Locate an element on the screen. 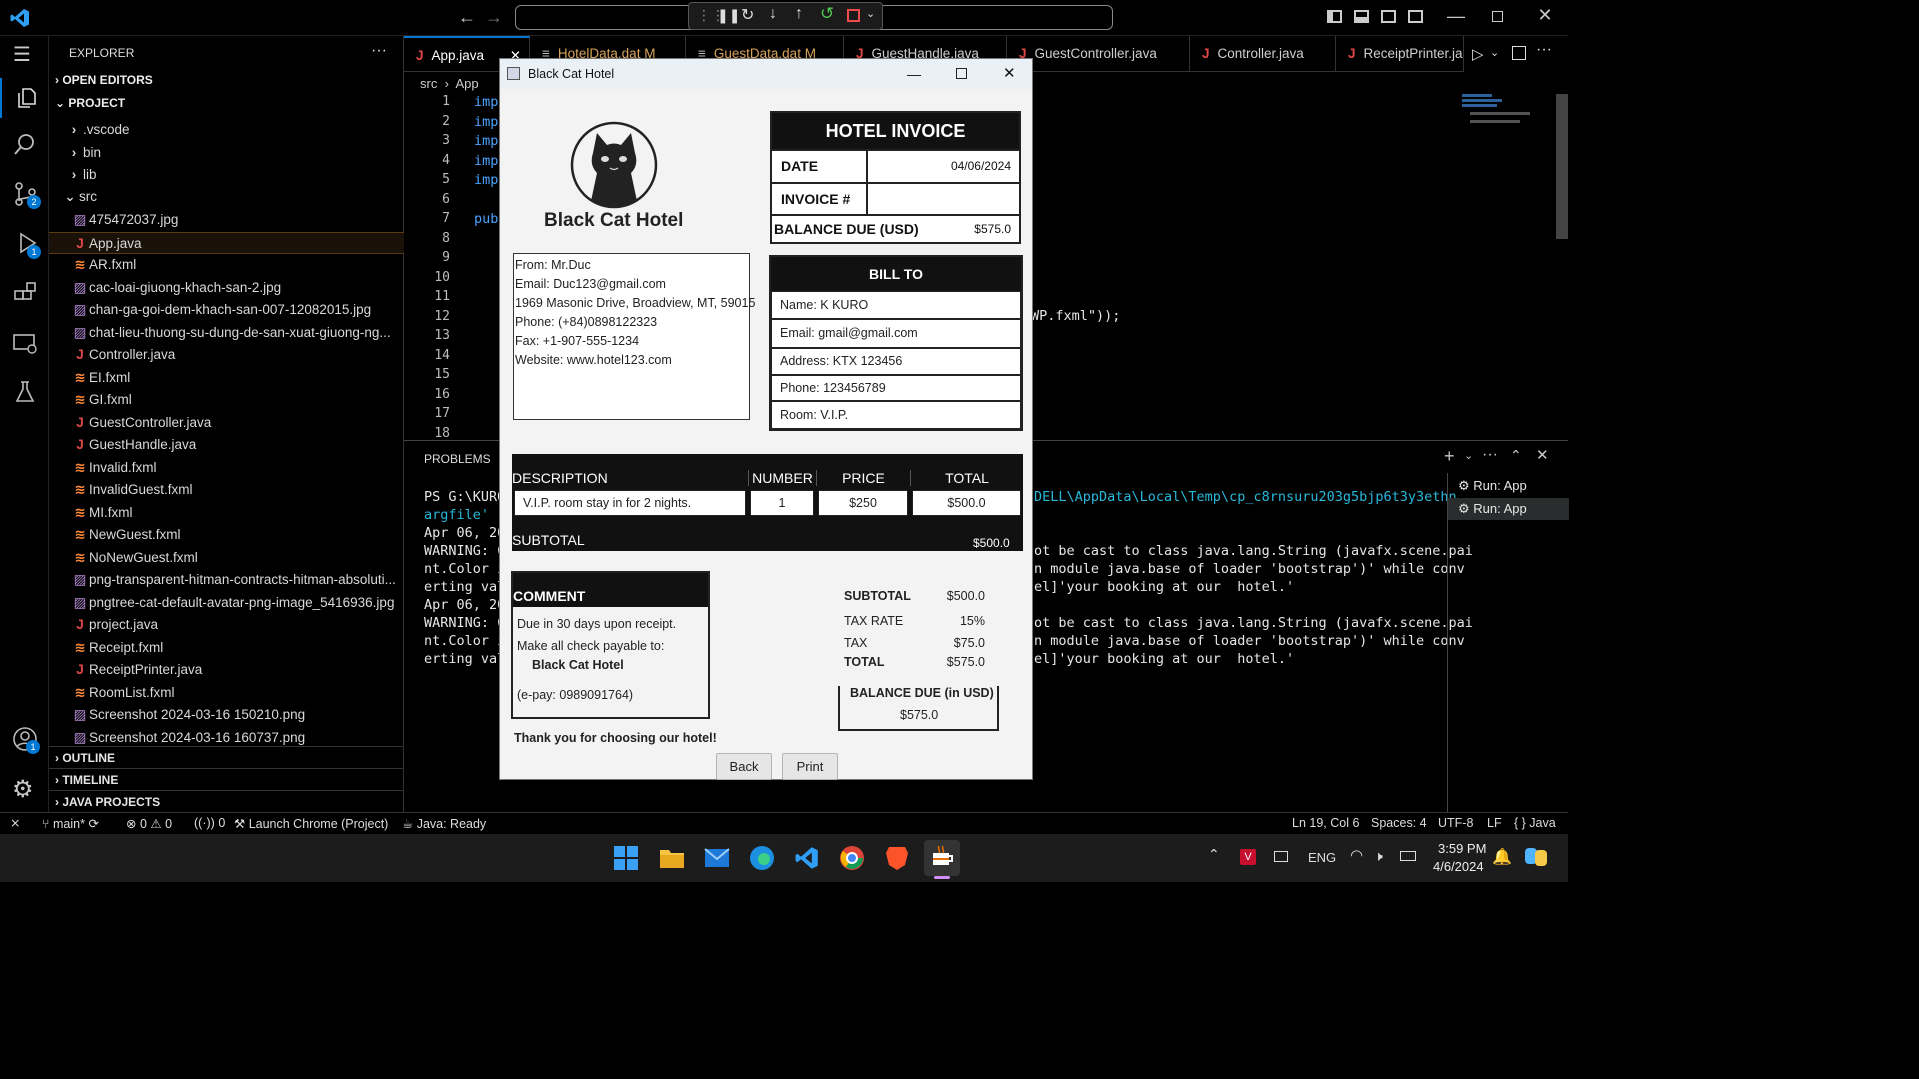 The height and width of the screenshot is (1079, 1919). print-button: Print is located at coordinates (810, 766).